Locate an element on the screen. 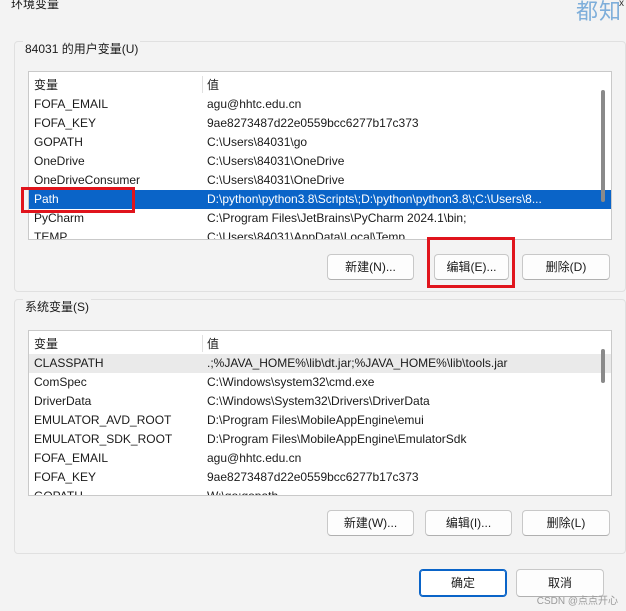 This screenshot has width=626, height=611. list-item: ComSpec C:\Windows\system32\cmd.exe is located at coordinates (320, 382).